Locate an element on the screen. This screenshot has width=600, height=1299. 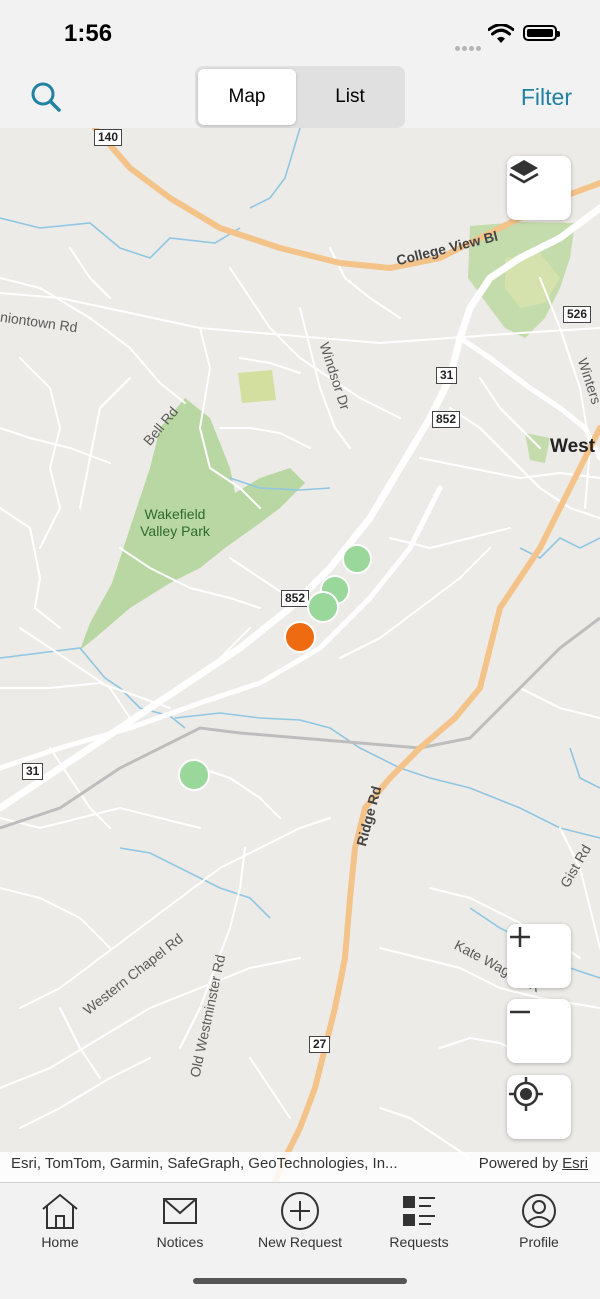
zoom-out-button is located at coordinates (539, 1031).